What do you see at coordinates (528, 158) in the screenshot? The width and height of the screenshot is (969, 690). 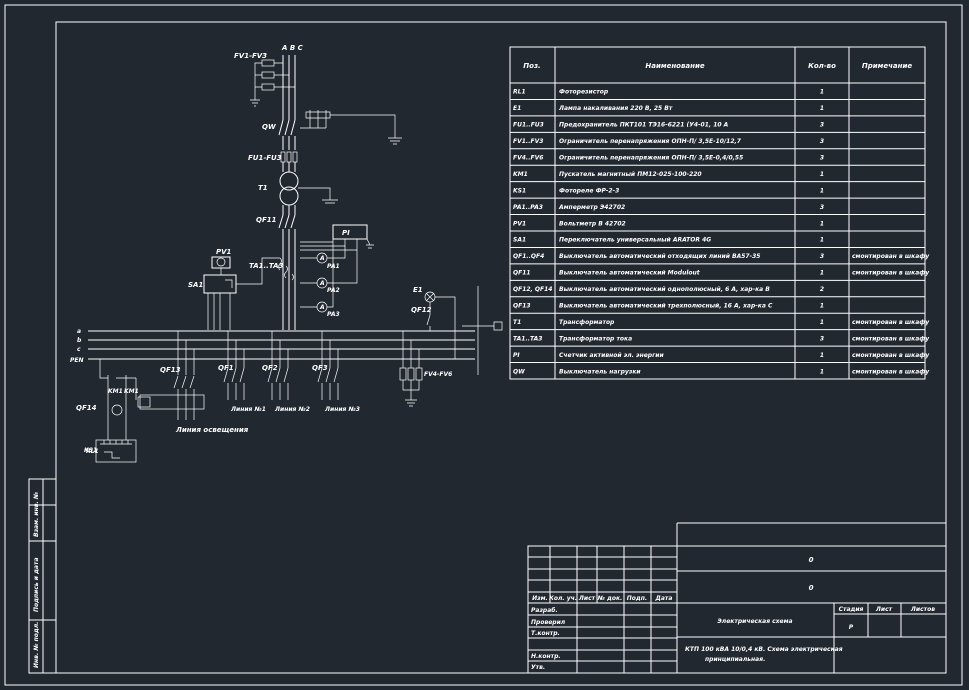 I see `bom-cell-pos: FV4..FV6` at bounding box center [528, 158].